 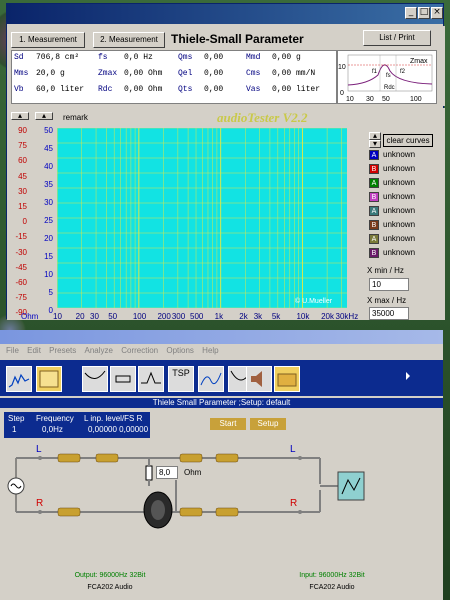 What do you see at coordinates (167, 472) in the screenshot?
I see `resistor-value-input: 8,0` at bounding box center [167, 472].